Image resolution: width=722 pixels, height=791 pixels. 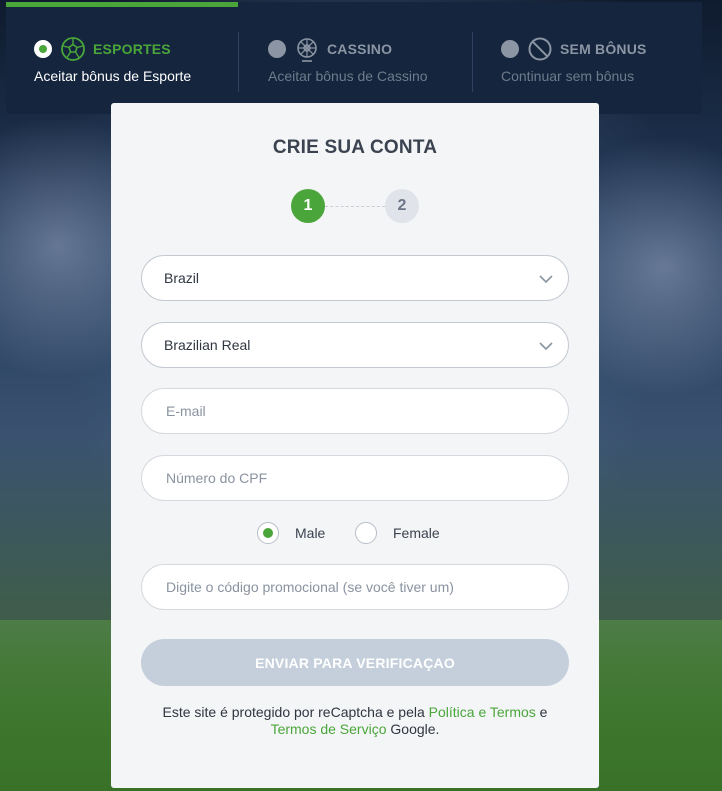 I want to click on bonus-radio-sports, so click(x=43, y=49).